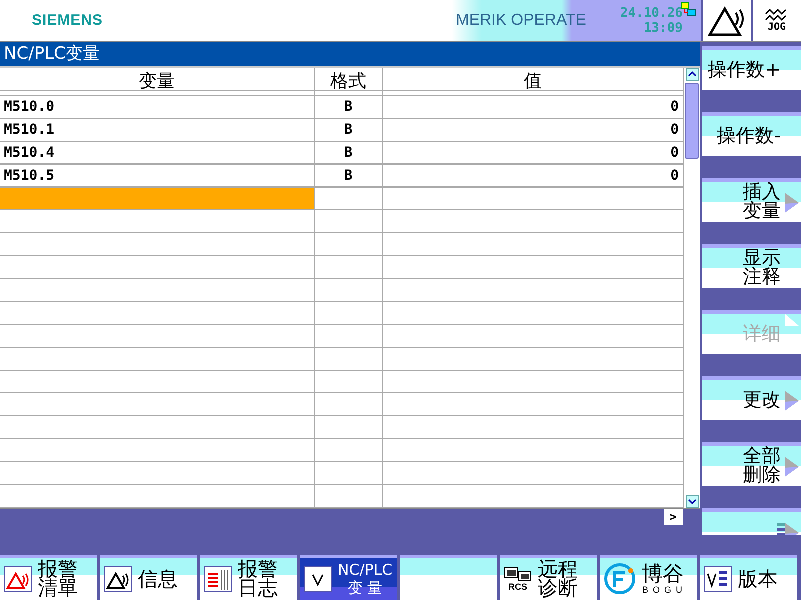 The width and height of the screenshot is (801, 600). Describe the element at coordinates (48, 577) in the screenshot. I see `softkey: 报警 清單` at that location.